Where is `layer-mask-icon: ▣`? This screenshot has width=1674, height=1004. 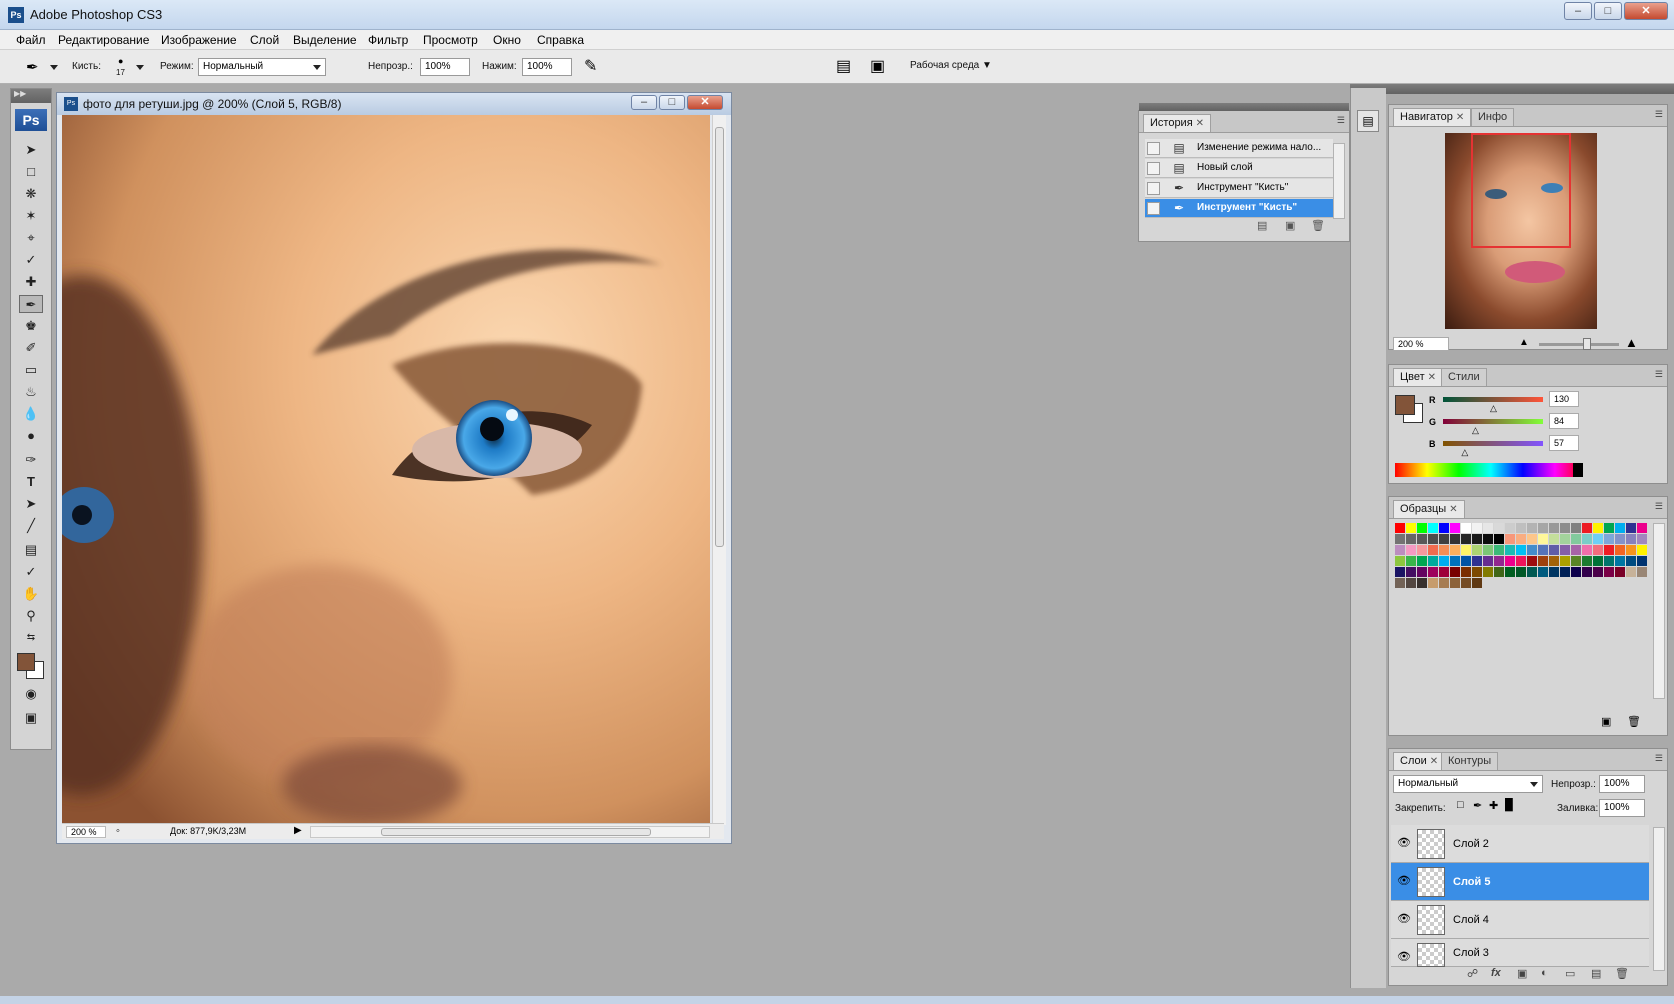 layer-mask-icon: ▣ is located at coordinates (1522, 973).